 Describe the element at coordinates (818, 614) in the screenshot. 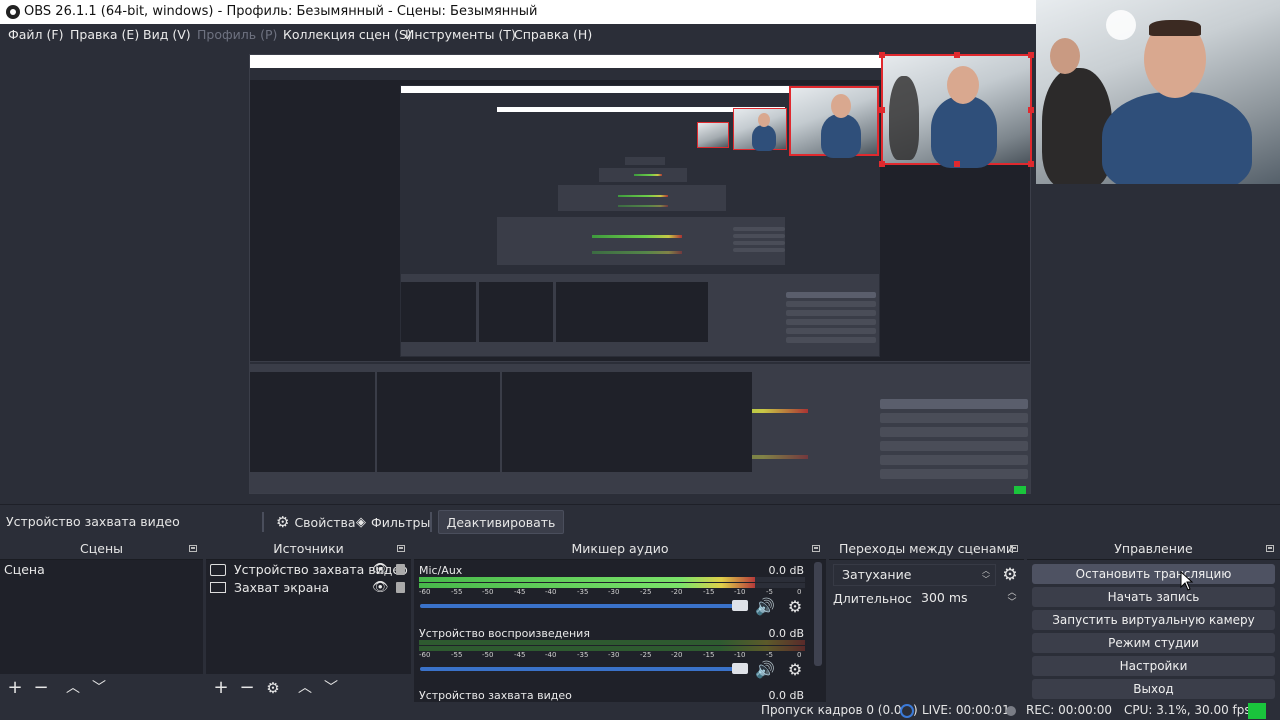

I see `mixer-scrollbar` at that location.